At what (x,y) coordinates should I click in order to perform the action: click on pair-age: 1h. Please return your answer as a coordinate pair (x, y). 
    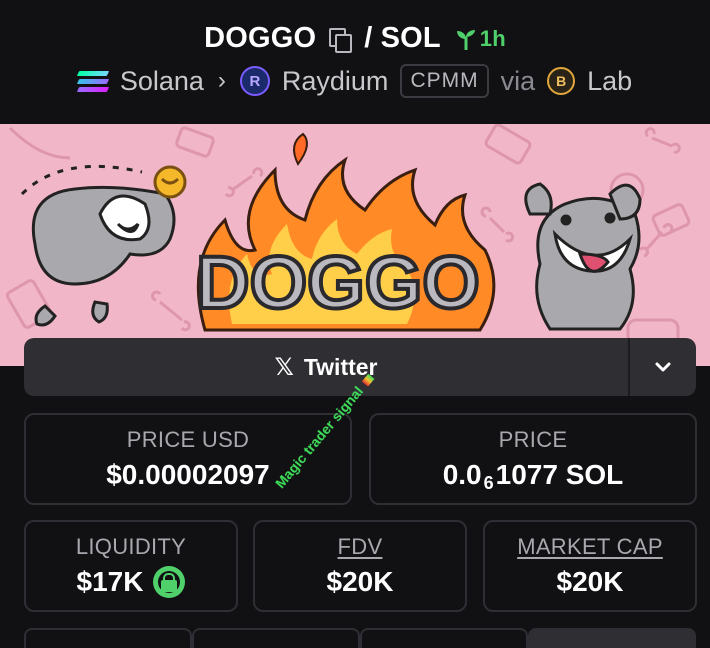
    Looking at the image, I should click on (480, 39).